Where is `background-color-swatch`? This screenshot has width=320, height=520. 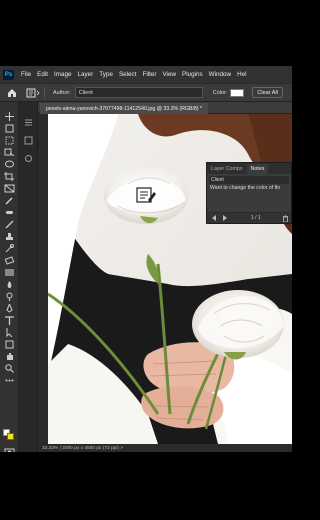 background-color-swatch is located at coordinates (10, 436).